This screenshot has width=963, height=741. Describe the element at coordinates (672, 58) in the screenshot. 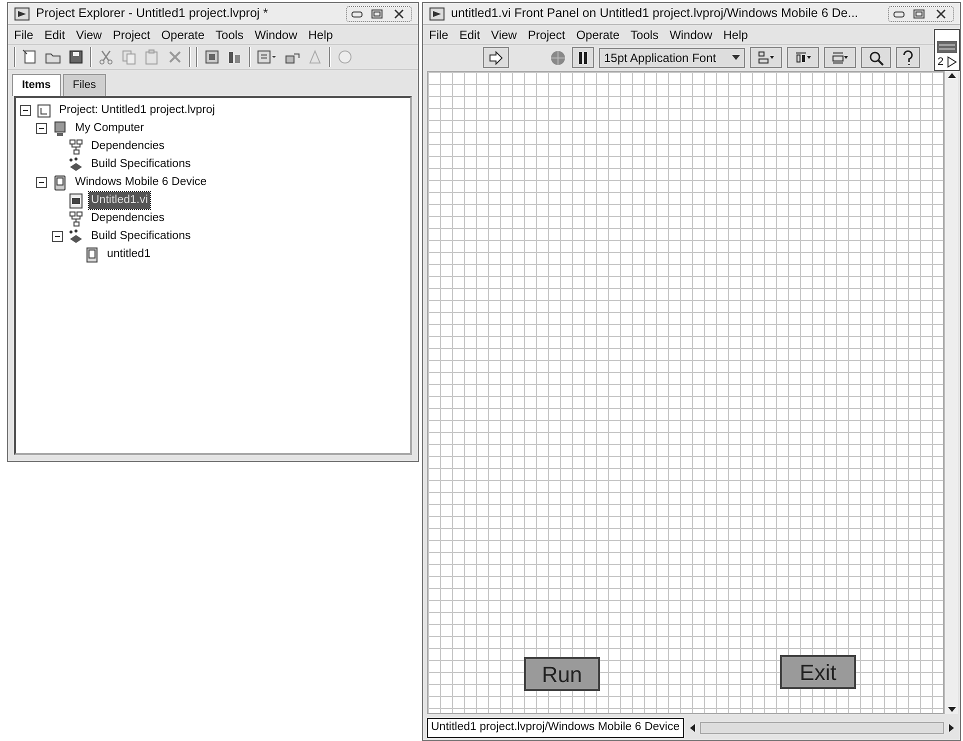

I see `font-dropdown: 15pt Application Font` at that location.